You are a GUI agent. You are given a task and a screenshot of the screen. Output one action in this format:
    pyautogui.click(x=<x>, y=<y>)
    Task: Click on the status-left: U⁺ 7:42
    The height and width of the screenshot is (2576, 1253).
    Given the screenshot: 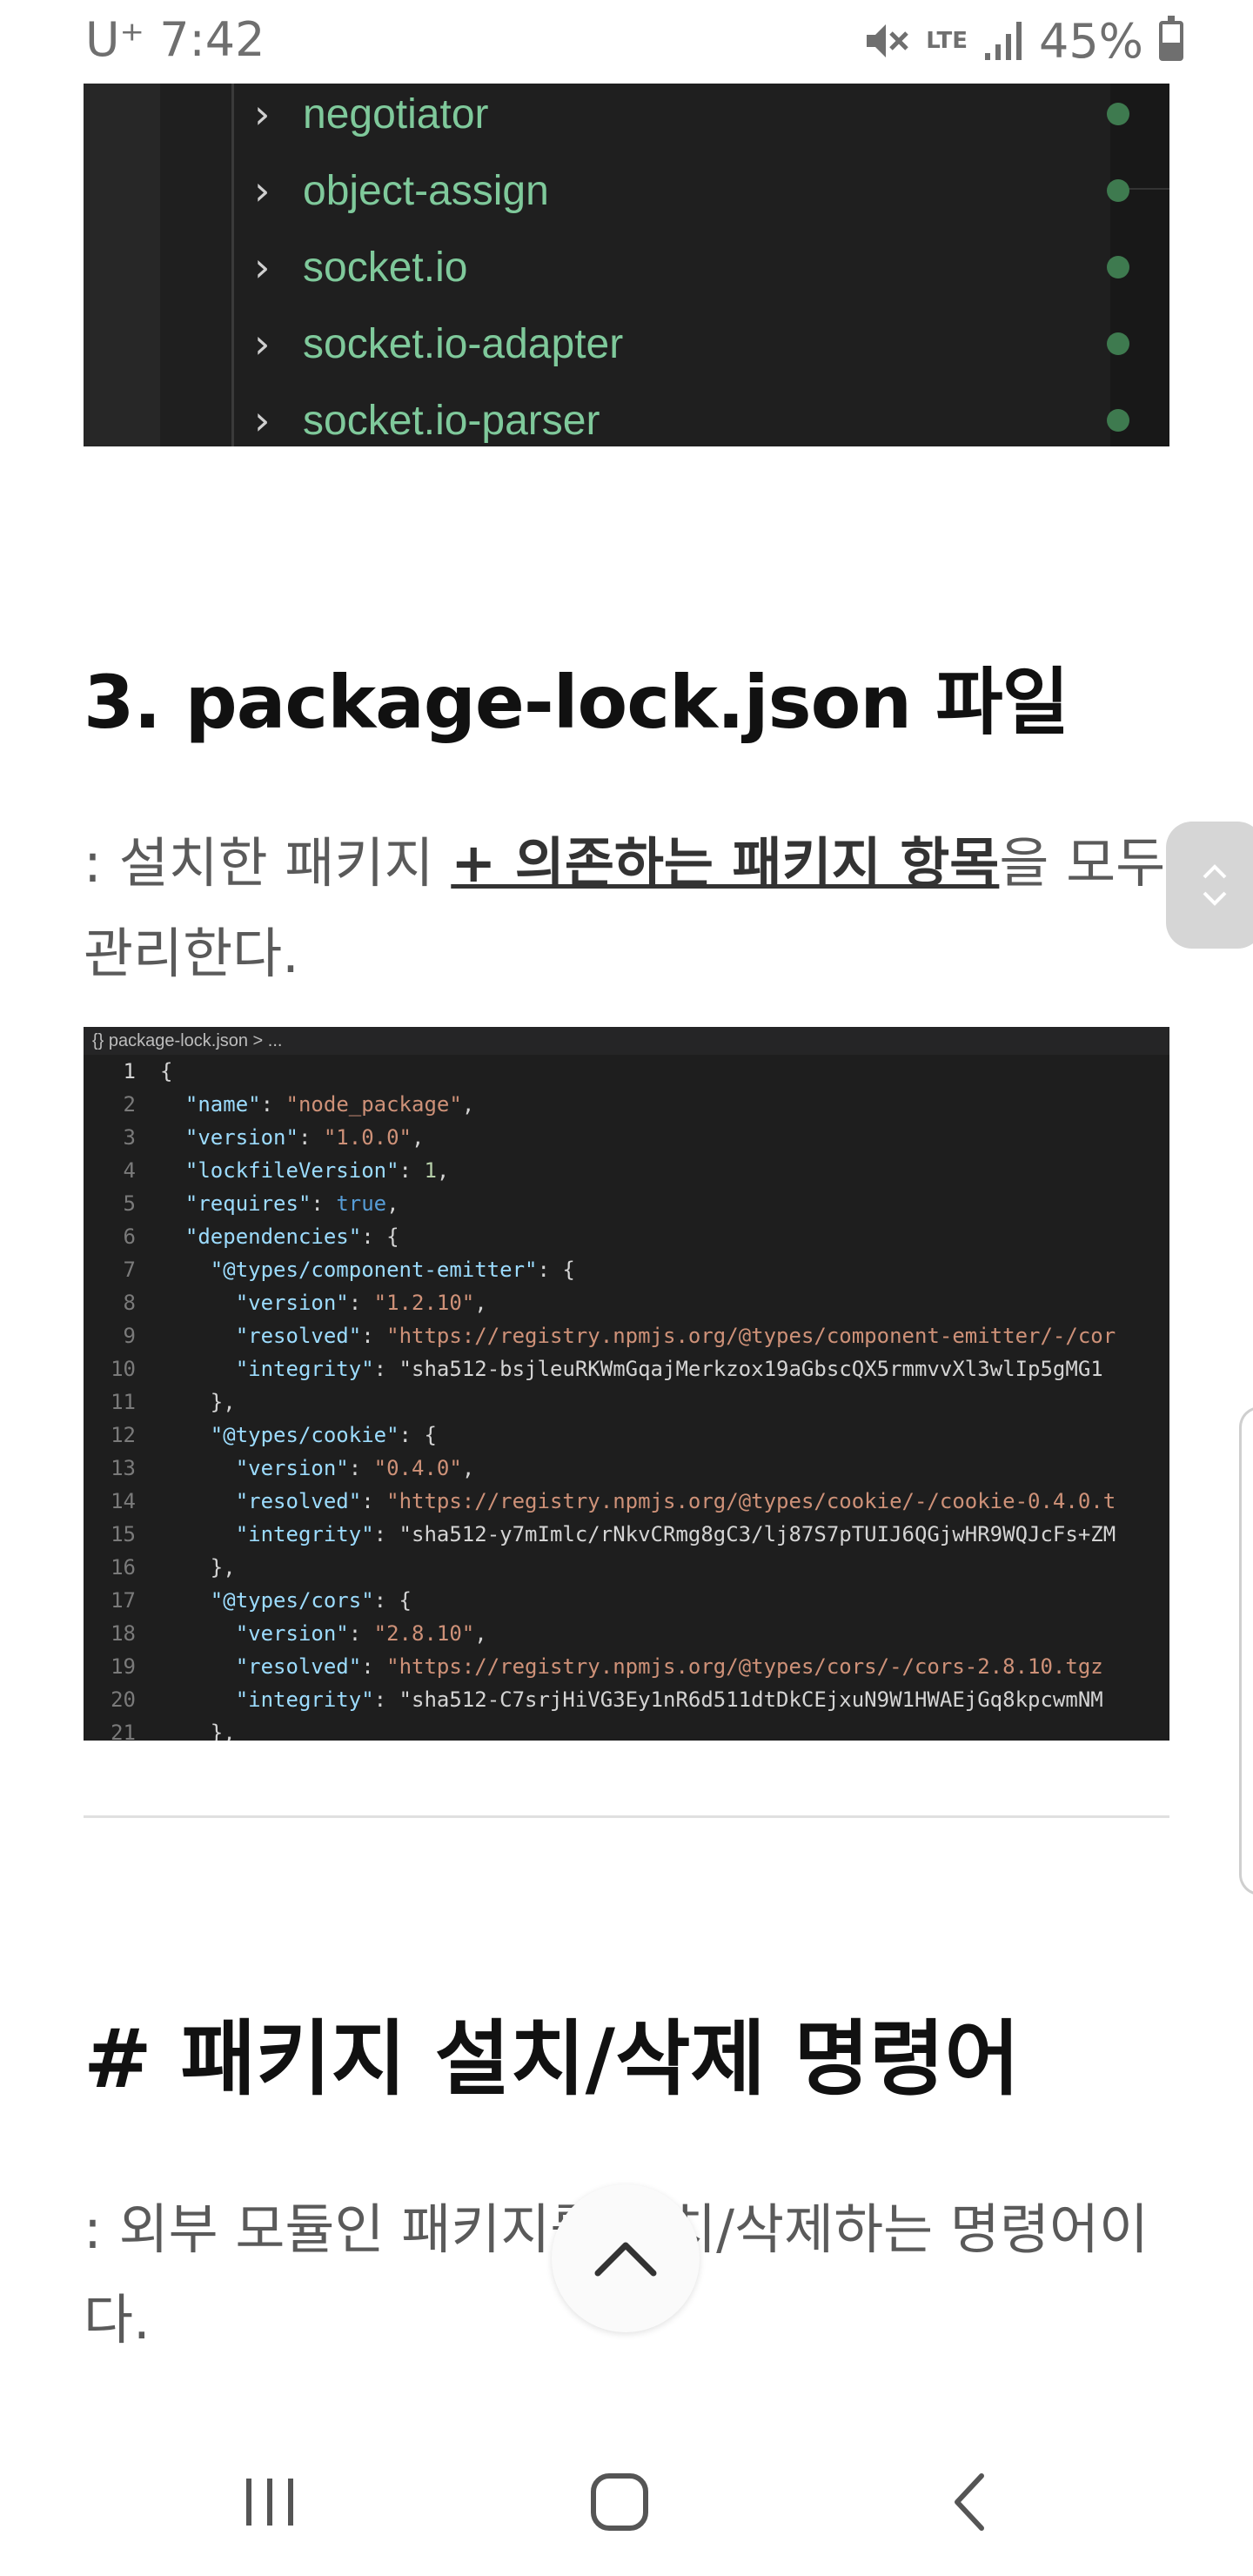 What is the action you would take?
    pyautogui.click(x=175, y=40)
    